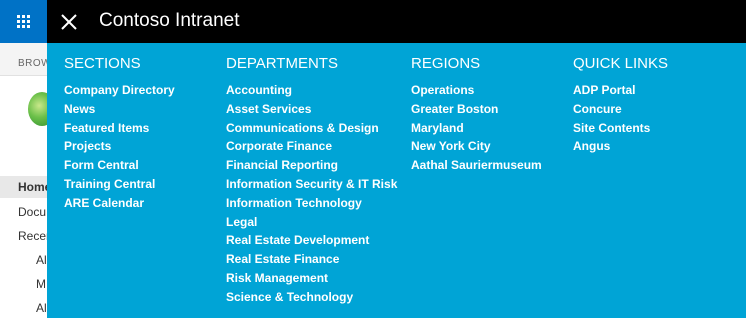  Describe the element at coordinates (621, 63) in the screenshot. I see `column-heading: QUICK LINKS` at that location.